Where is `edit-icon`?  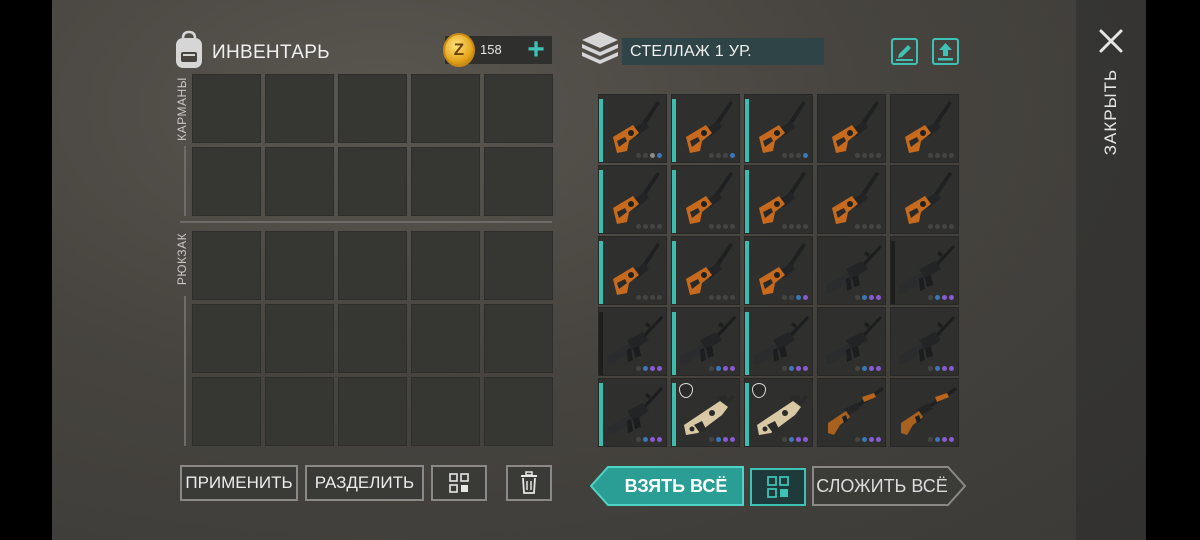
edit-icon is located at coordinates (904, 51).